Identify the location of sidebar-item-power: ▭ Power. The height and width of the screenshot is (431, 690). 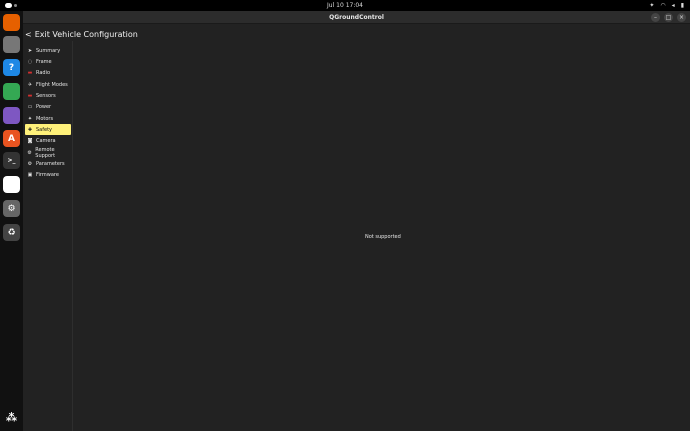
(48, 107).